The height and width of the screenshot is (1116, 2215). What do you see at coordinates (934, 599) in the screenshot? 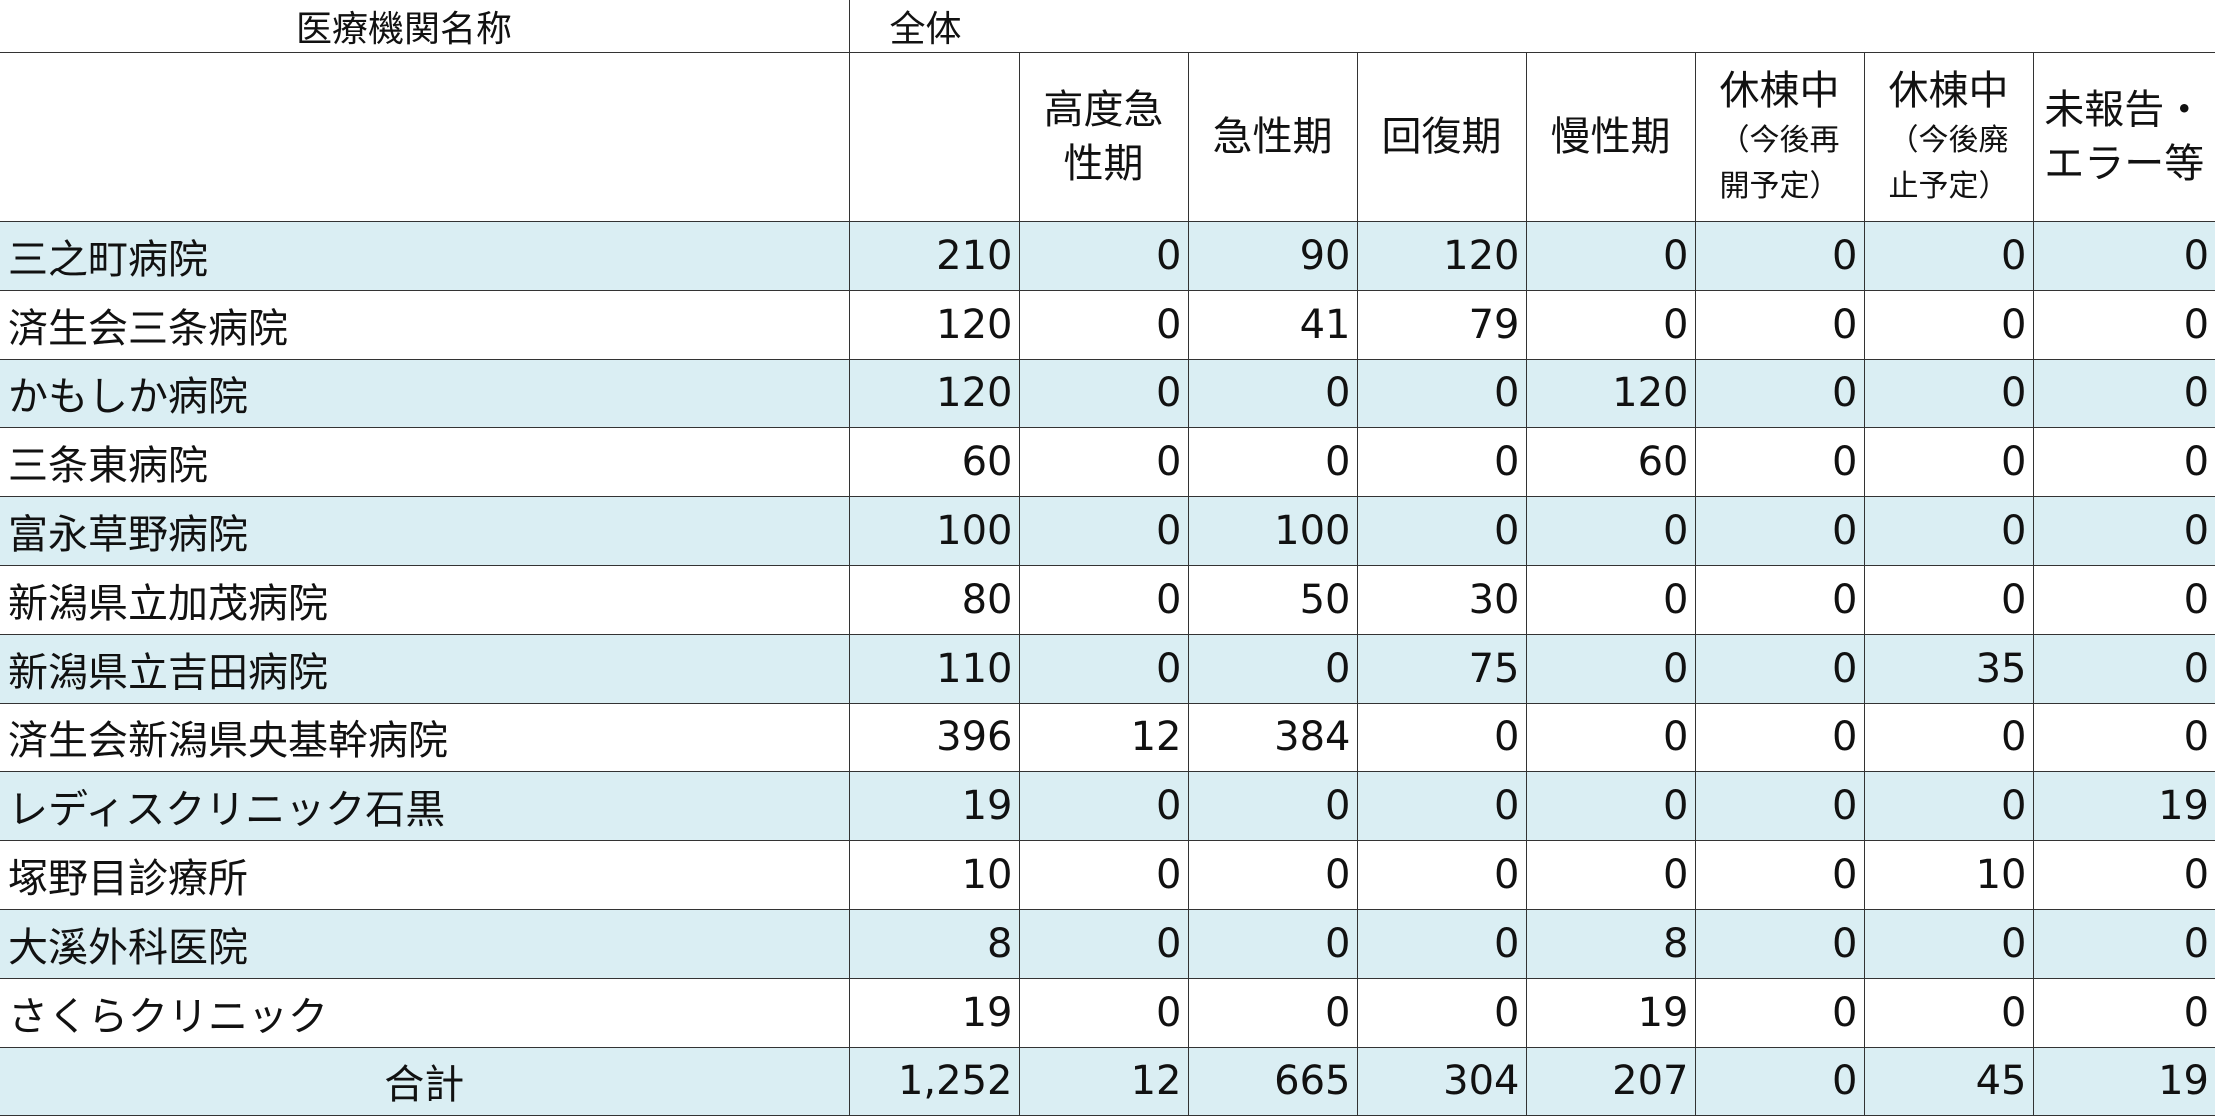
I see `bed-count-cell: 80` at bounding box center [934, 599].